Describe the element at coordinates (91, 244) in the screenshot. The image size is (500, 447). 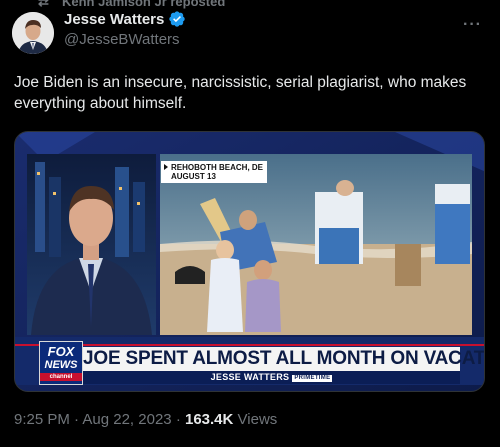
I see `host-panel` at that location.